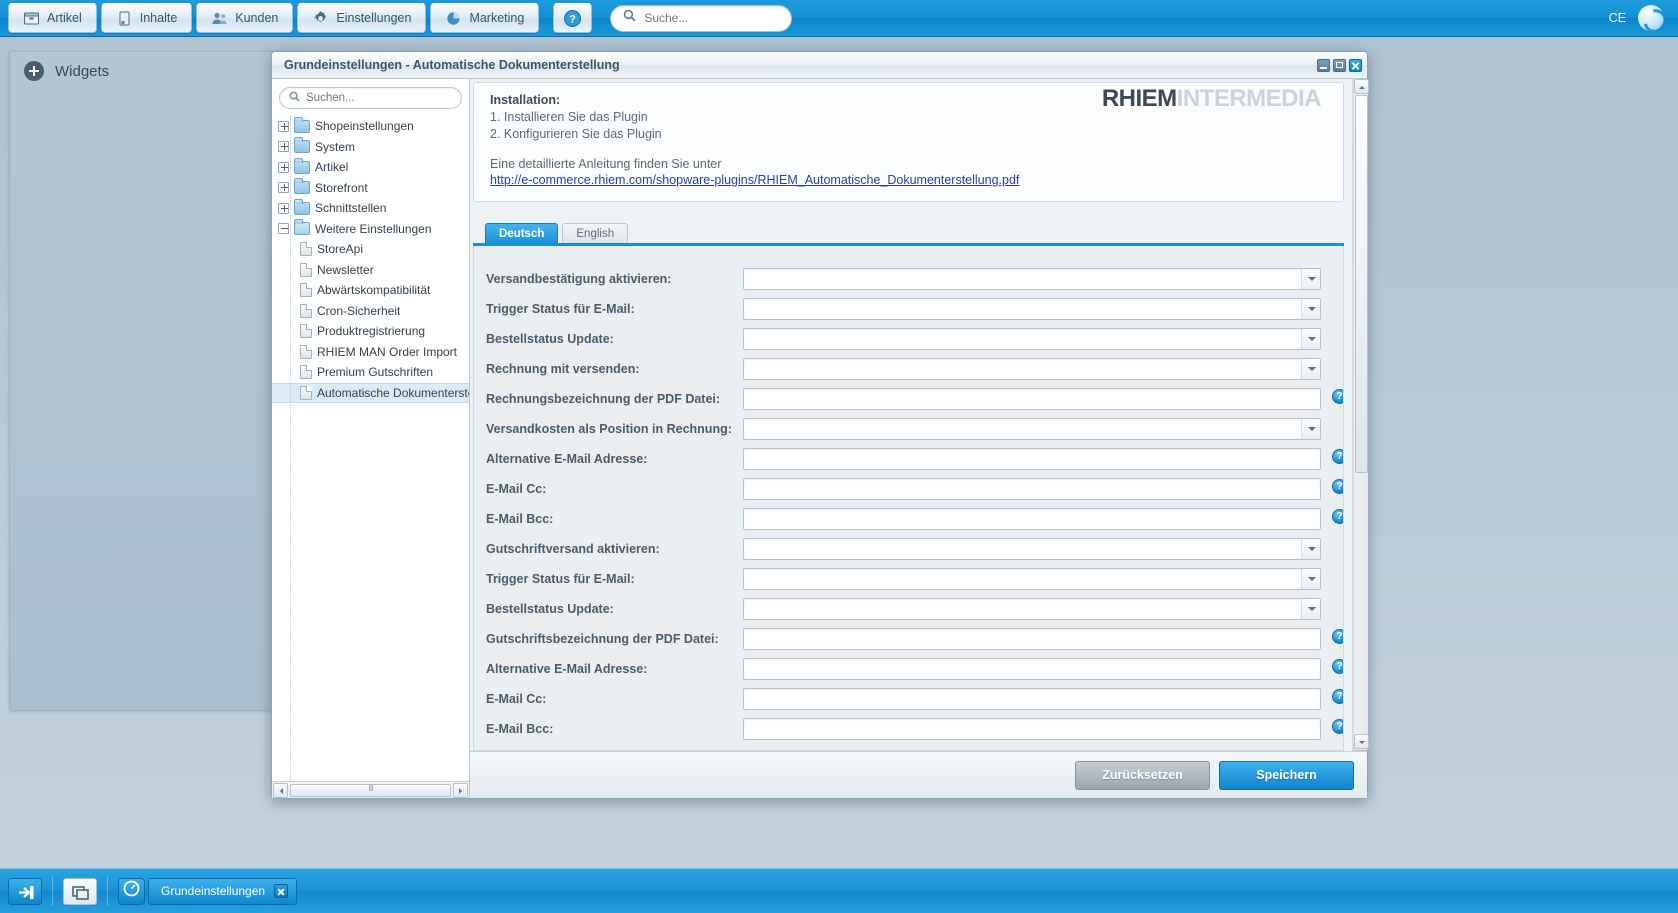  I want to click on tree-node-abwaertskompatibilitaet: Abwärtskompatibilität, so click(370, 290).